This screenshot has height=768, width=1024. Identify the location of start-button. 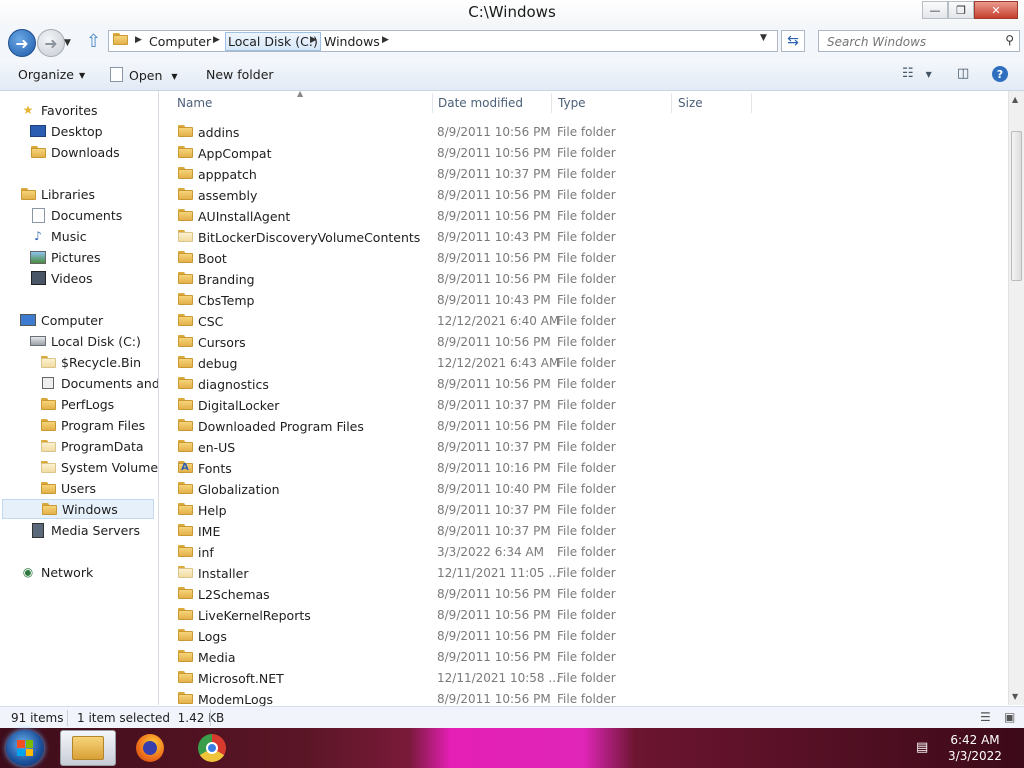
(25, 748).